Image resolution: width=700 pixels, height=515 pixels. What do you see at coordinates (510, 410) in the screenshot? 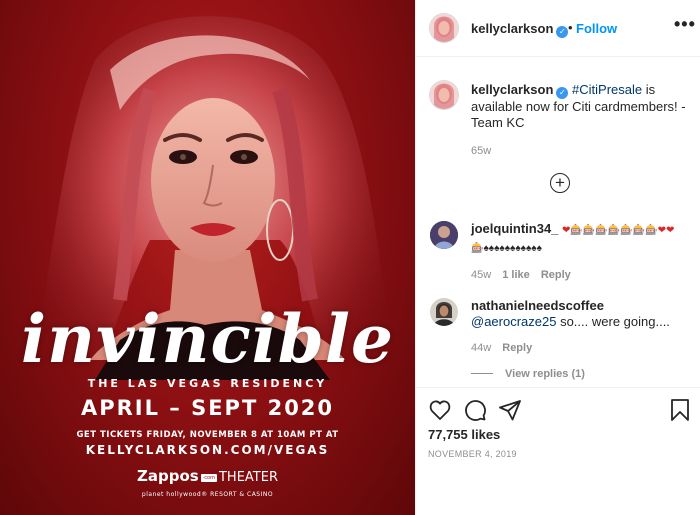
I see `send-icon` at bounding box center [510, 410].